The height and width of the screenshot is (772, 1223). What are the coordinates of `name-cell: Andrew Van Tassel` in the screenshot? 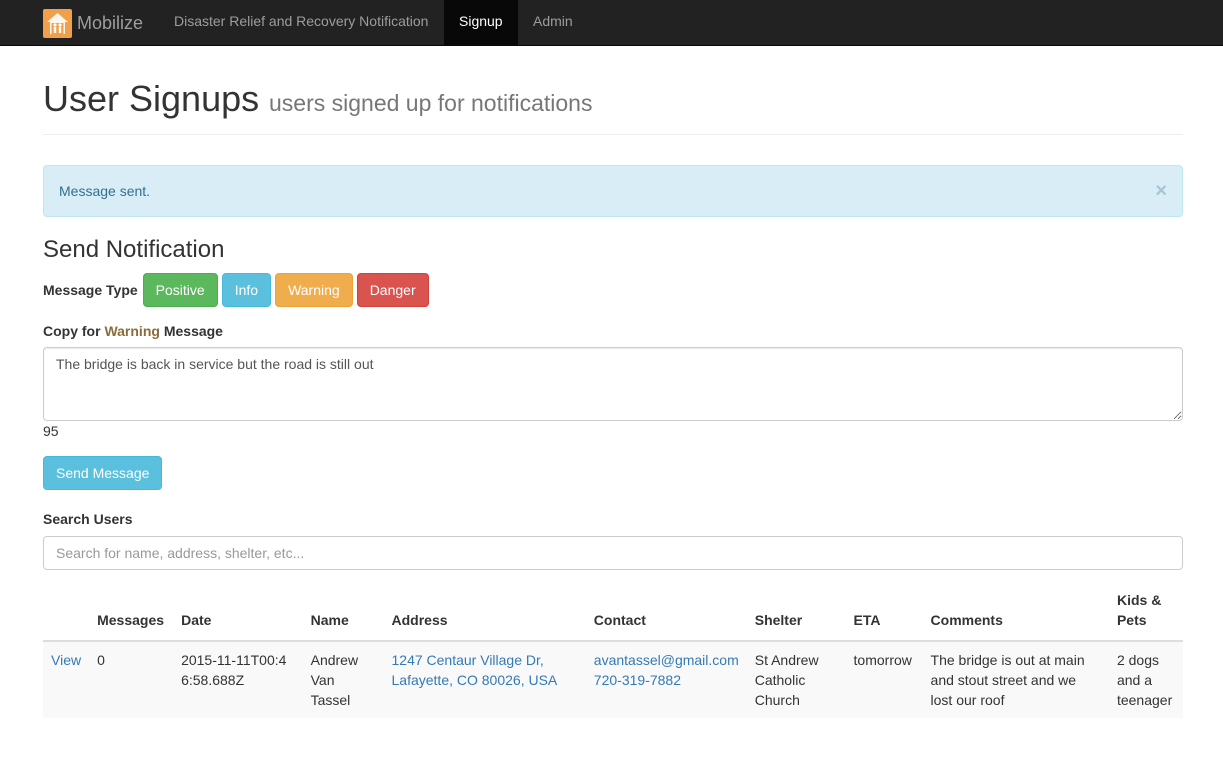 It's located at (343, 679).